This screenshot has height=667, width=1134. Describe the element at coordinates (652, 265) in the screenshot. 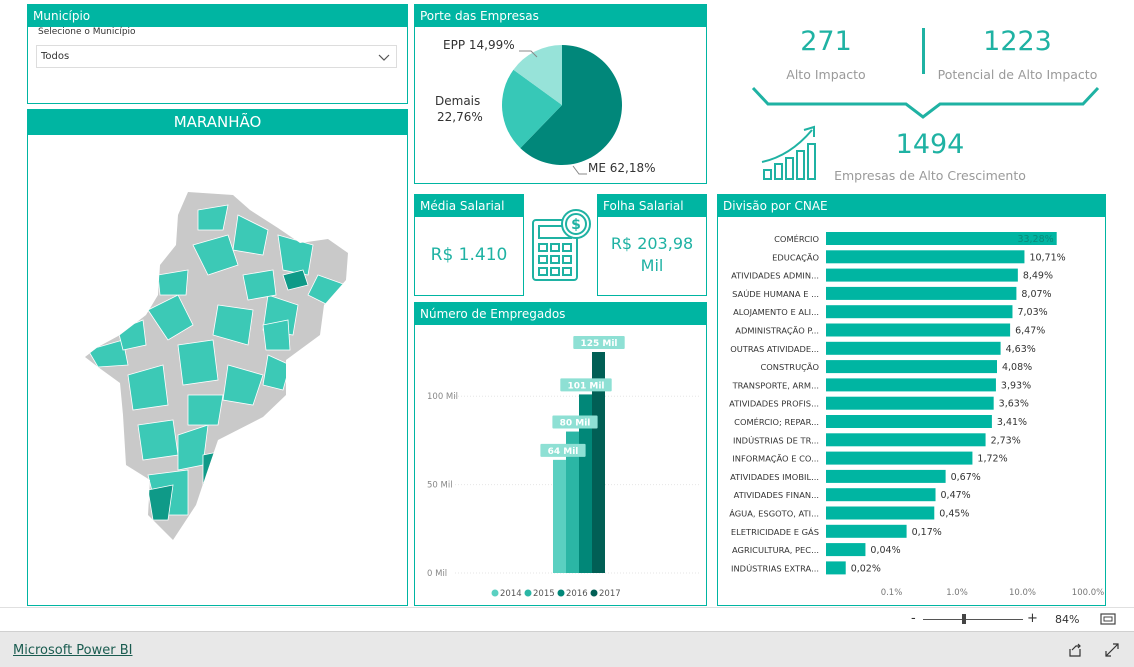

I see `folha-salarial-value-2: Mil` at that location.